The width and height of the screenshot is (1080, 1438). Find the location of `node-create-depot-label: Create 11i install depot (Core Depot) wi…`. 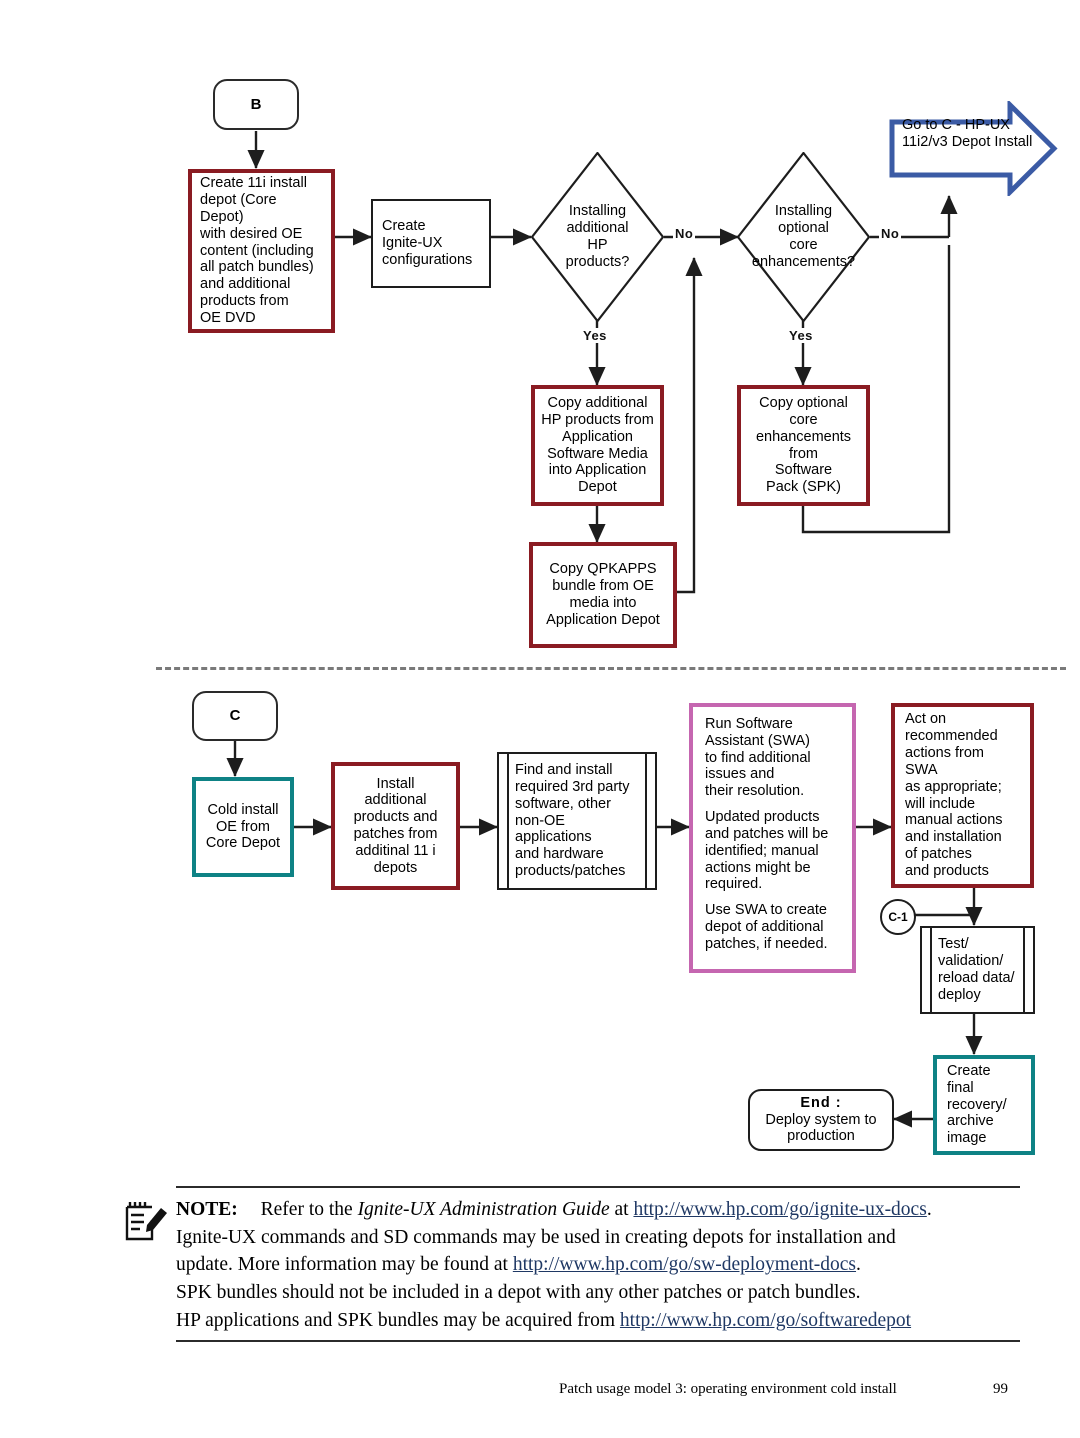

node-create-depot-label: Create 11i install depot (Core Depot) wi… is located at coordinates (257, 250).